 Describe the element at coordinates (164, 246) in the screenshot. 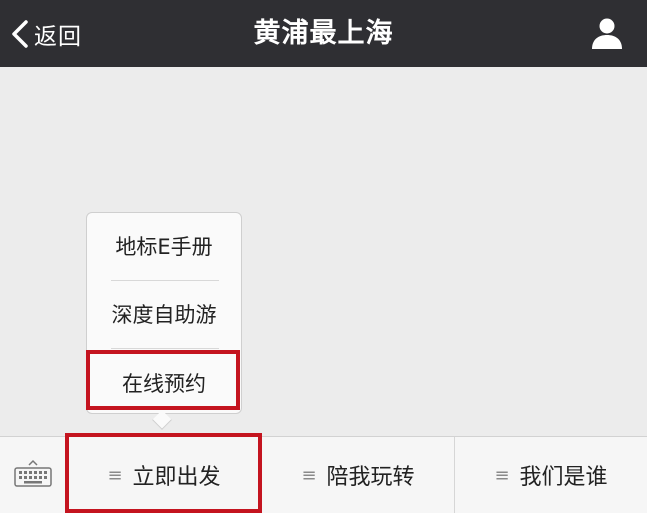

I see `submenu-item-landmark-handbook: 地标E手册` at that location.